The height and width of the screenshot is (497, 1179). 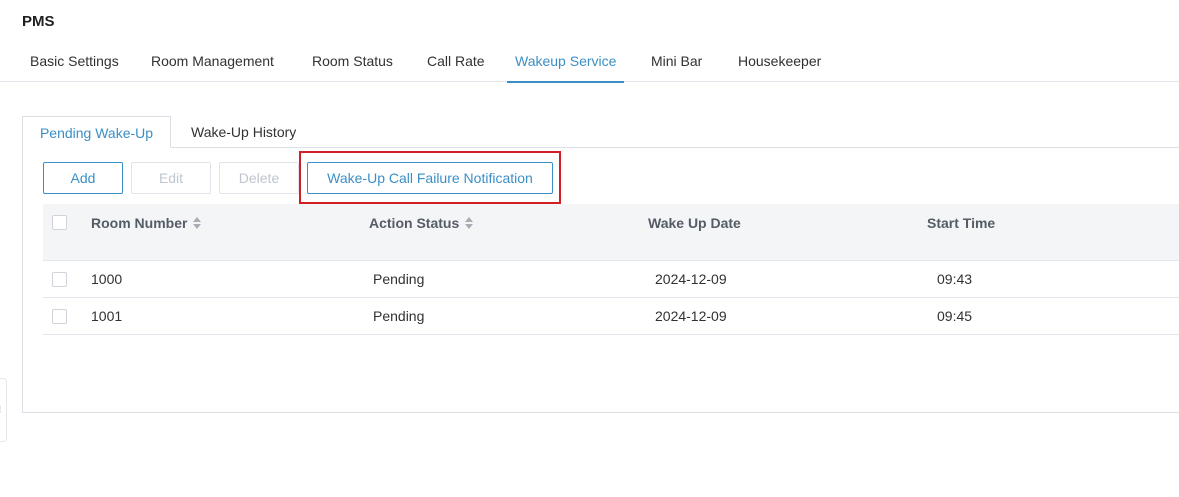 I want to click on nav-room-management: Room Management, so click(x=212, y=63).